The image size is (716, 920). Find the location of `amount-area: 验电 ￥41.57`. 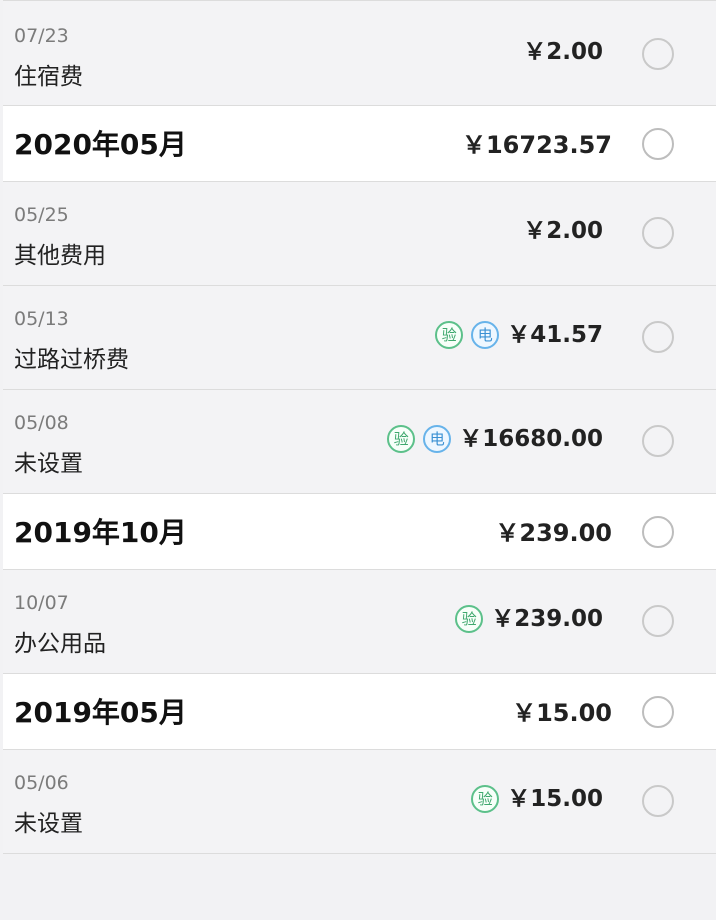

amount-area: 验电 ￥41.57 is located at coordinates (519, 335).